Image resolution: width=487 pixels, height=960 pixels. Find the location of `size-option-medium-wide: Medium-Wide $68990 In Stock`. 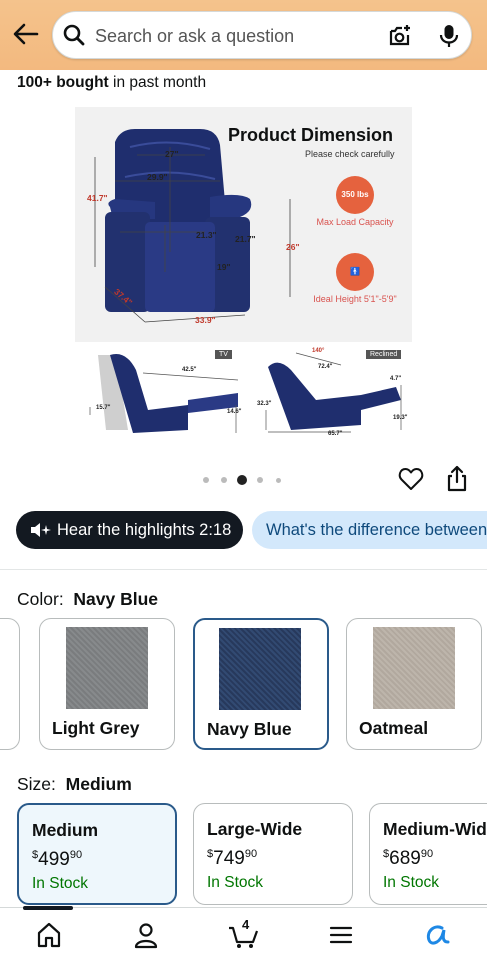

size-option-medium-wide: Medium-Wide $68990 In Stock is located at coordinates (428, 854).